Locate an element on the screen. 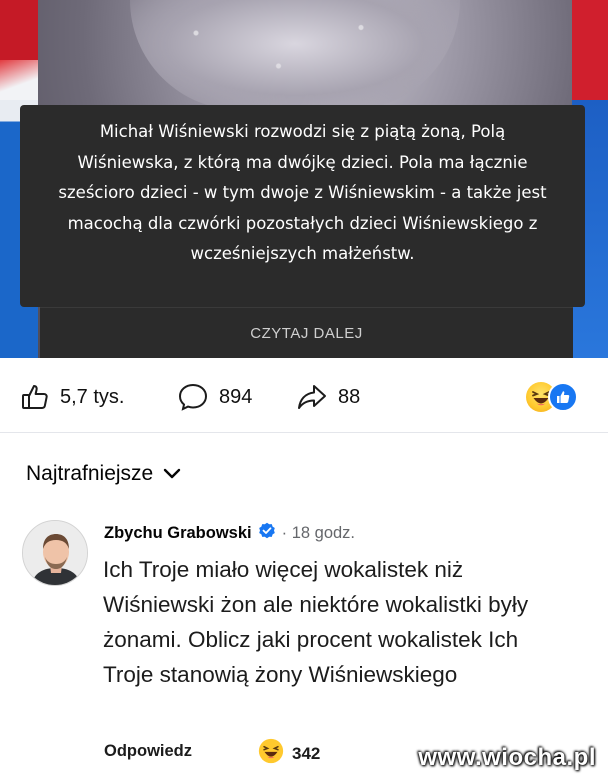 This screenshot has width=608, height=784. comment-sort-selector: Najtrafniejsze is located at coordinates (103, 474).